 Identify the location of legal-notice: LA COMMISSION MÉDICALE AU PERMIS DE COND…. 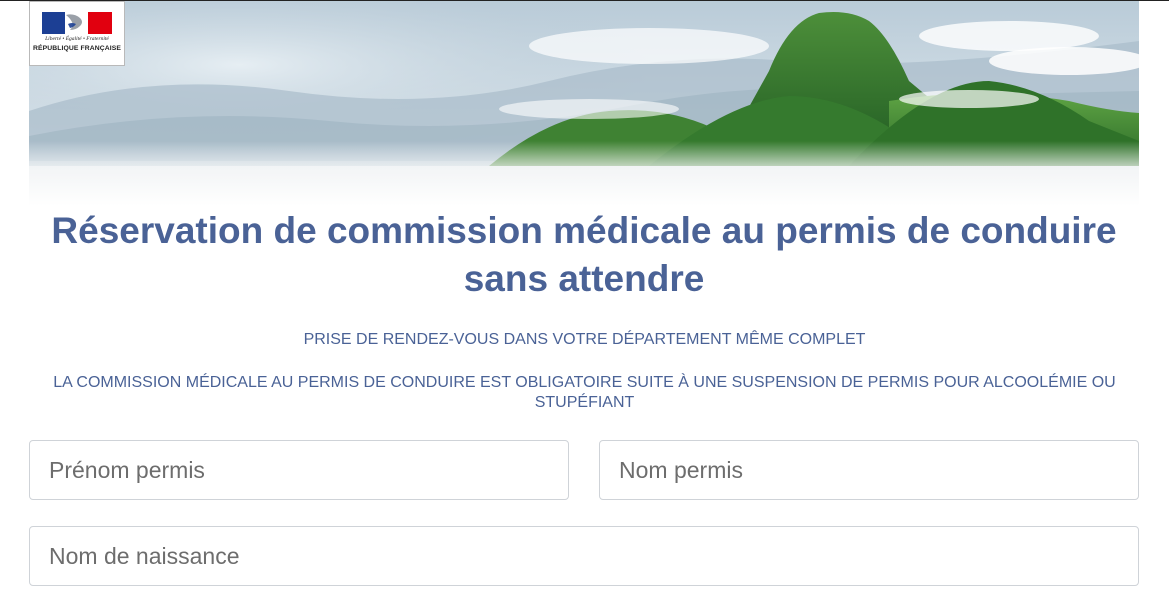
(584, 392).